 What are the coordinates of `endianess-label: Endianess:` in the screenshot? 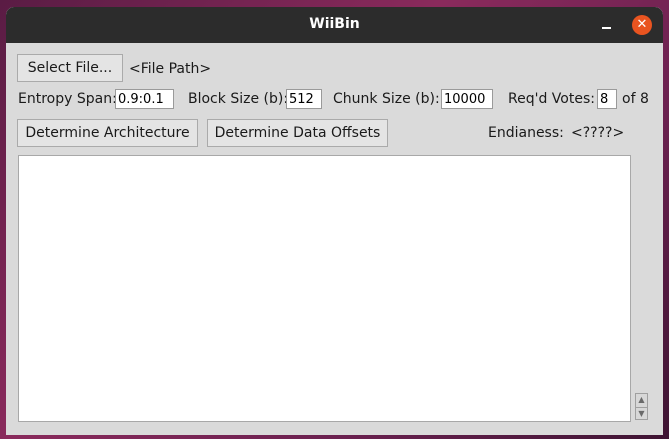 It's located at (526, 133).